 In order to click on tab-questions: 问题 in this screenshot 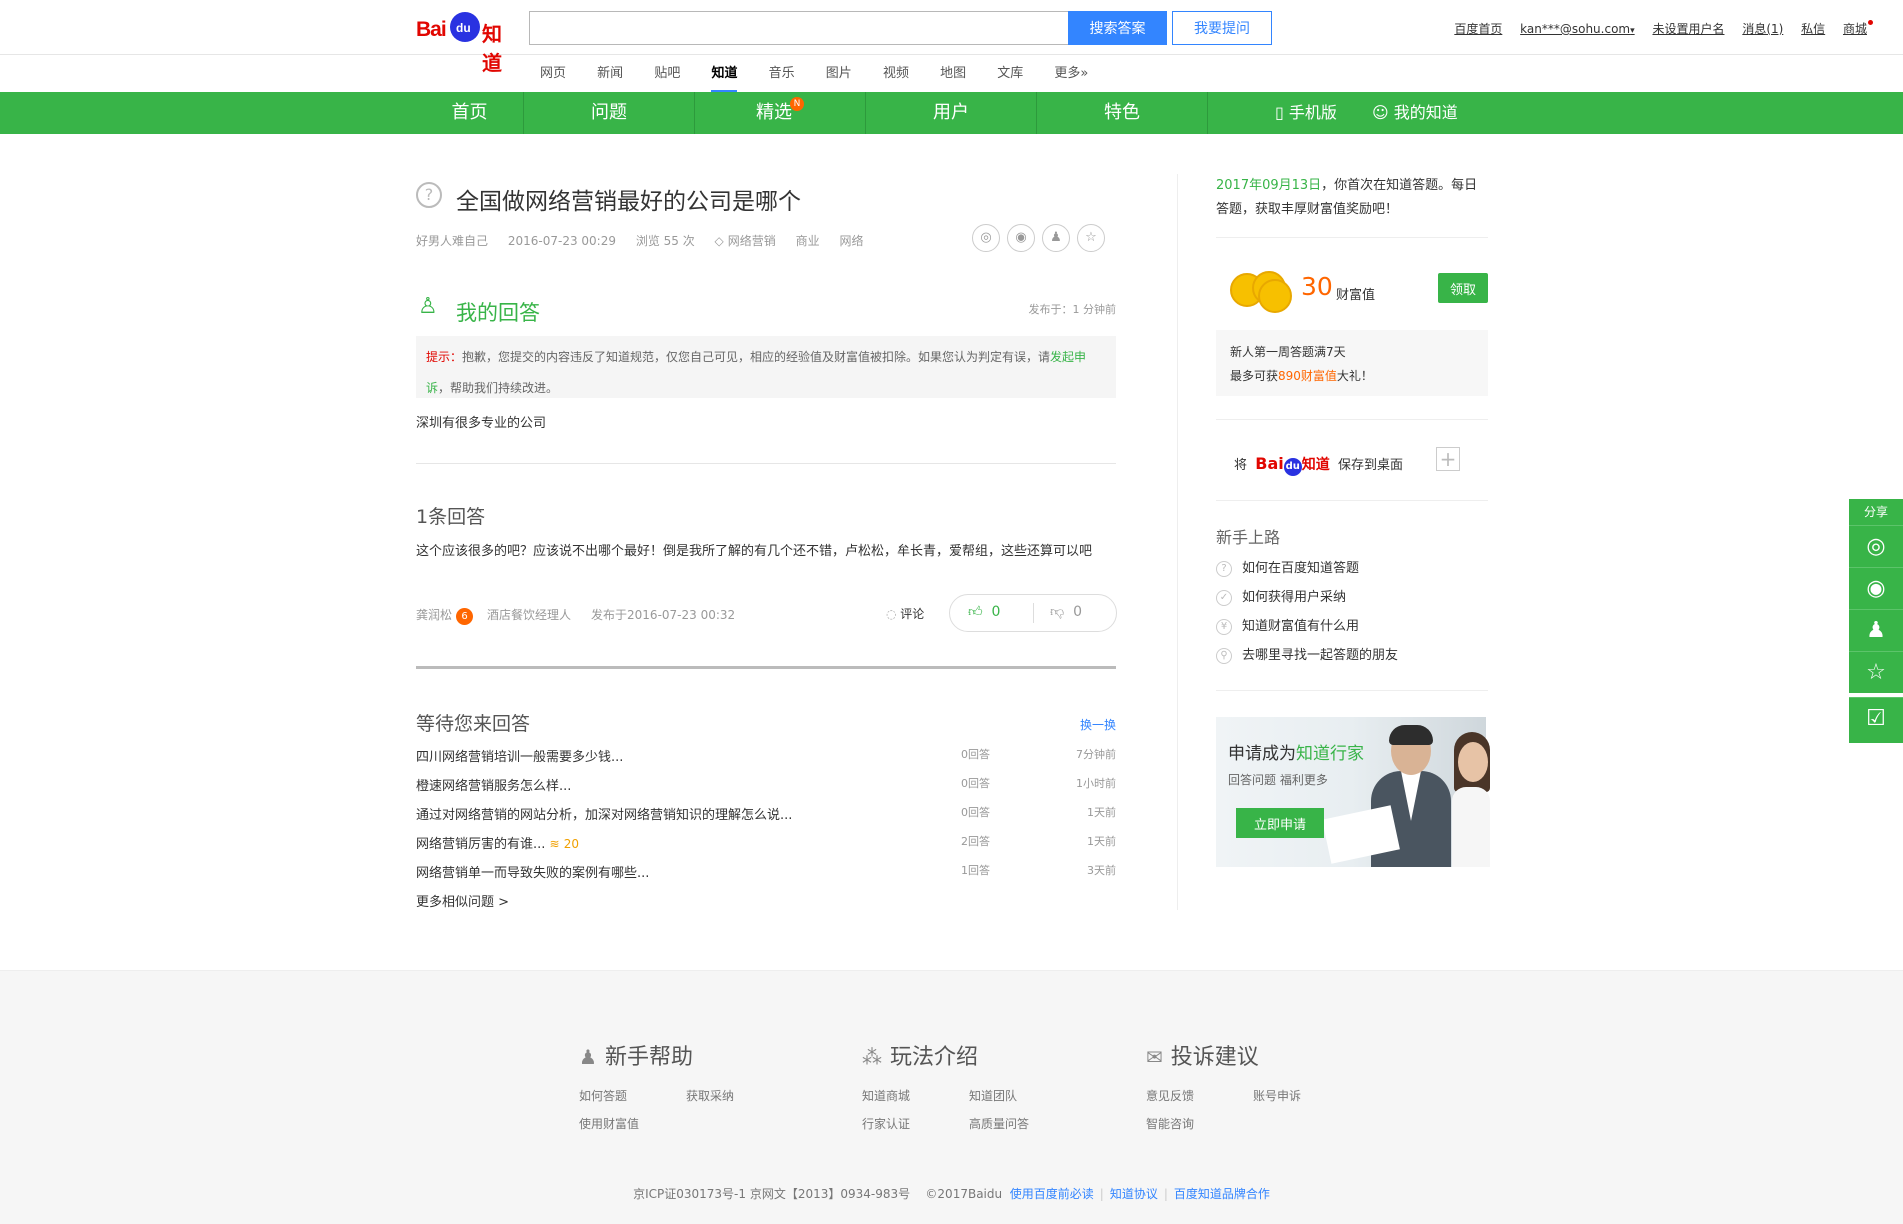, I will do `click(609, 113)`.